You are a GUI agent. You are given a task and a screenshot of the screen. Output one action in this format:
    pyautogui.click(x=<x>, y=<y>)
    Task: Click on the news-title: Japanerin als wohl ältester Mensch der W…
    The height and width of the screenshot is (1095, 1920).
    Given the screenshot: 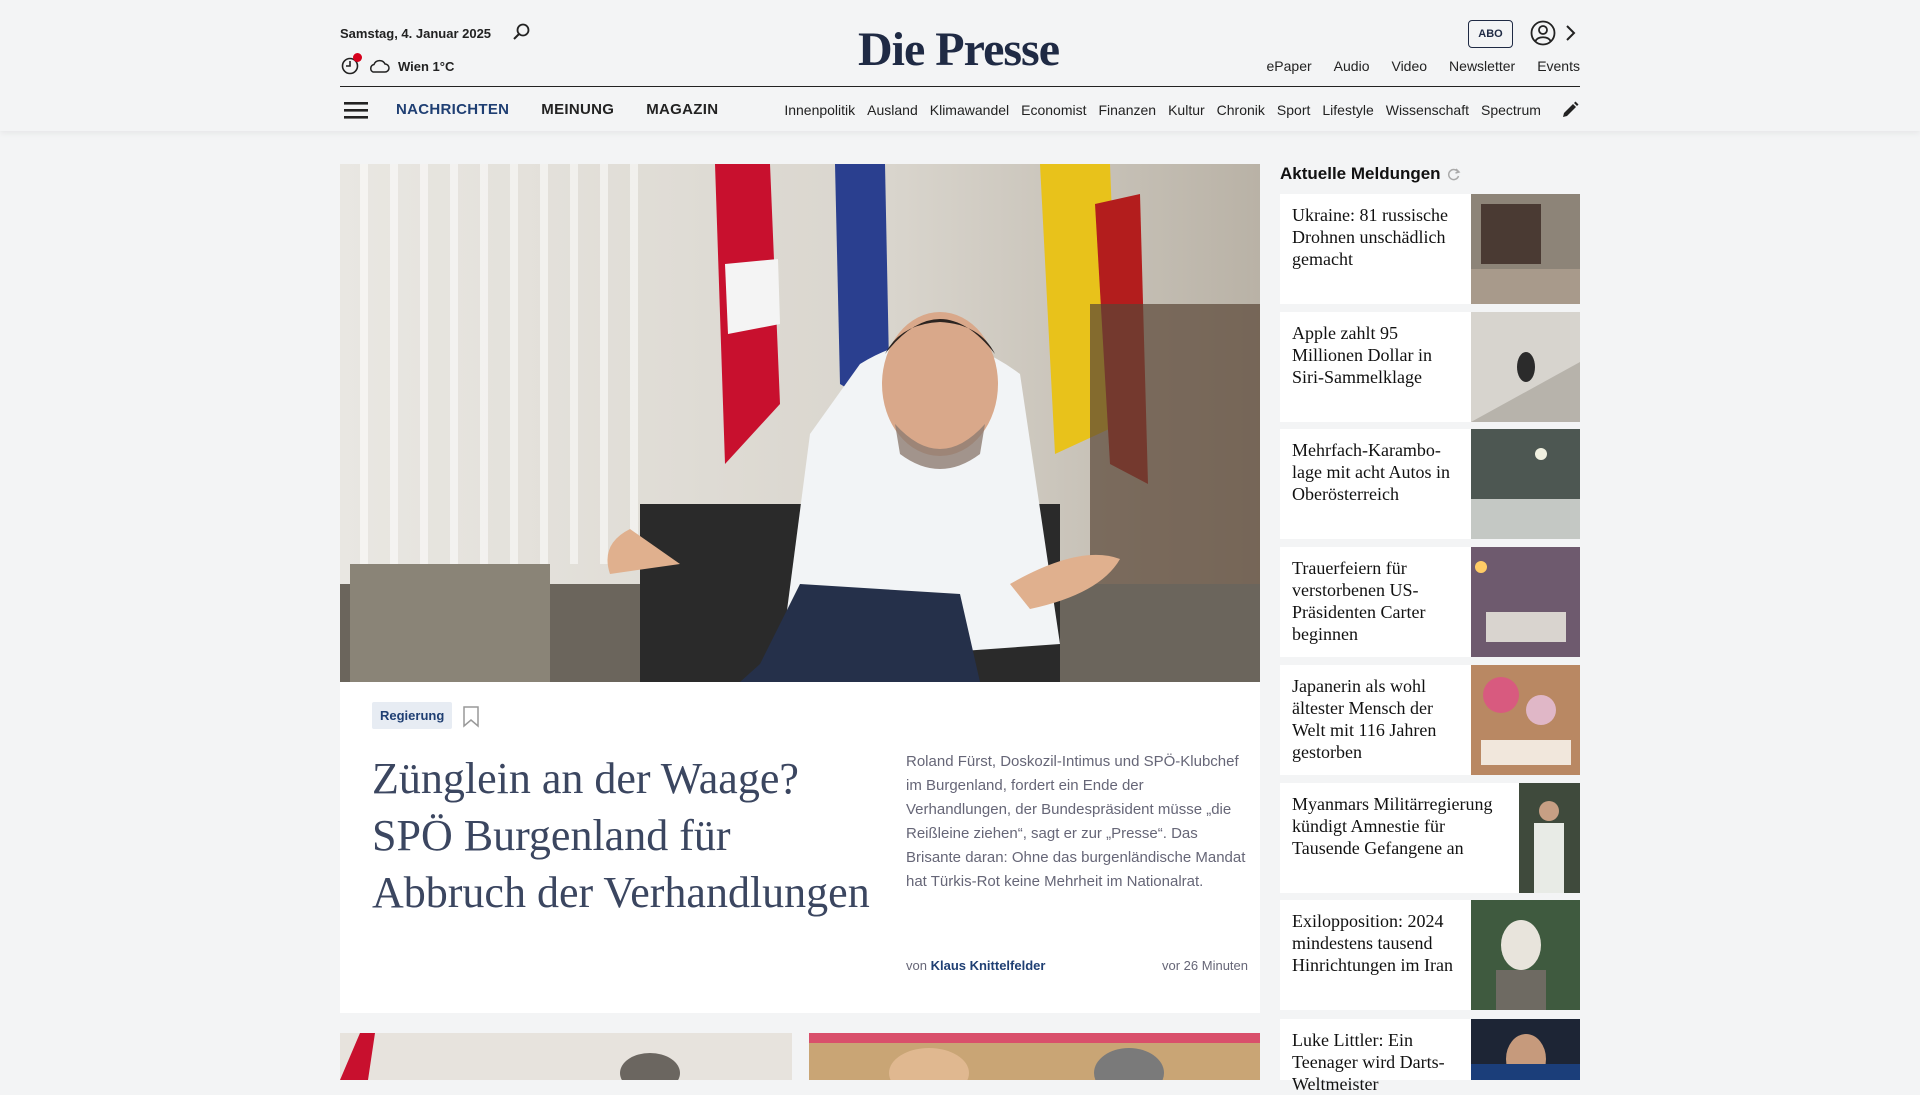 What is the action you would take?
    pyautogui.click(x=1364, y=719)
    